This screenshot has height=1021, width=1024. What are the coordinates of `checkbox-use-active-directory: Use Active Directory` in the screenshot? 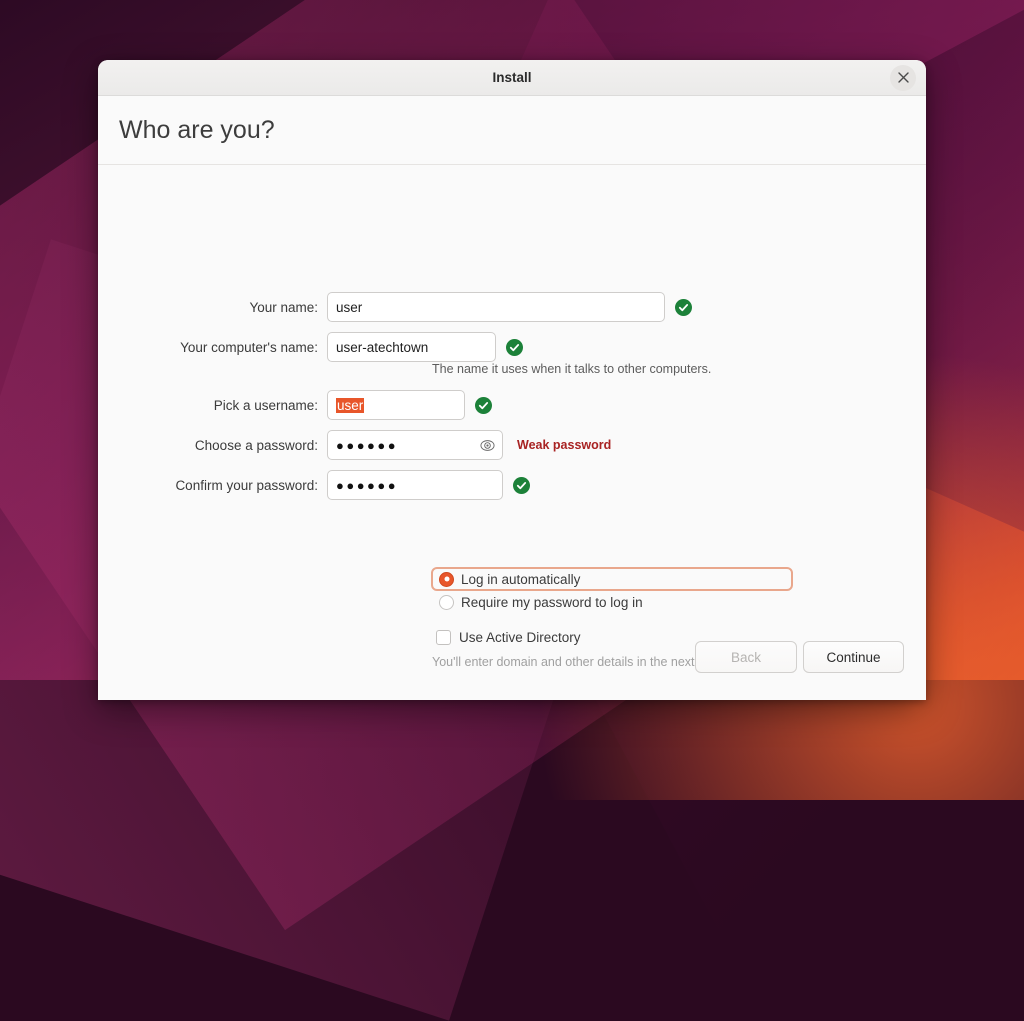 It's located at (508, 637).